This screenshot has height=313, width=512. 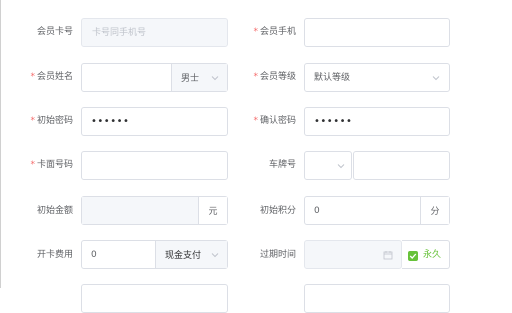 What do you see at coordinates (377, 77) in the screenshot?
I see `level-select: 默认等级` at bounding box center [377, 77].